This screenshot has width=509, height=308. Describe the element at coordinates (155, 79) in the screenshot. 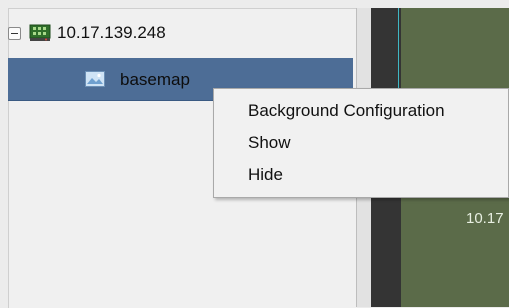

I see `tree-item-label: basemap` at that location.